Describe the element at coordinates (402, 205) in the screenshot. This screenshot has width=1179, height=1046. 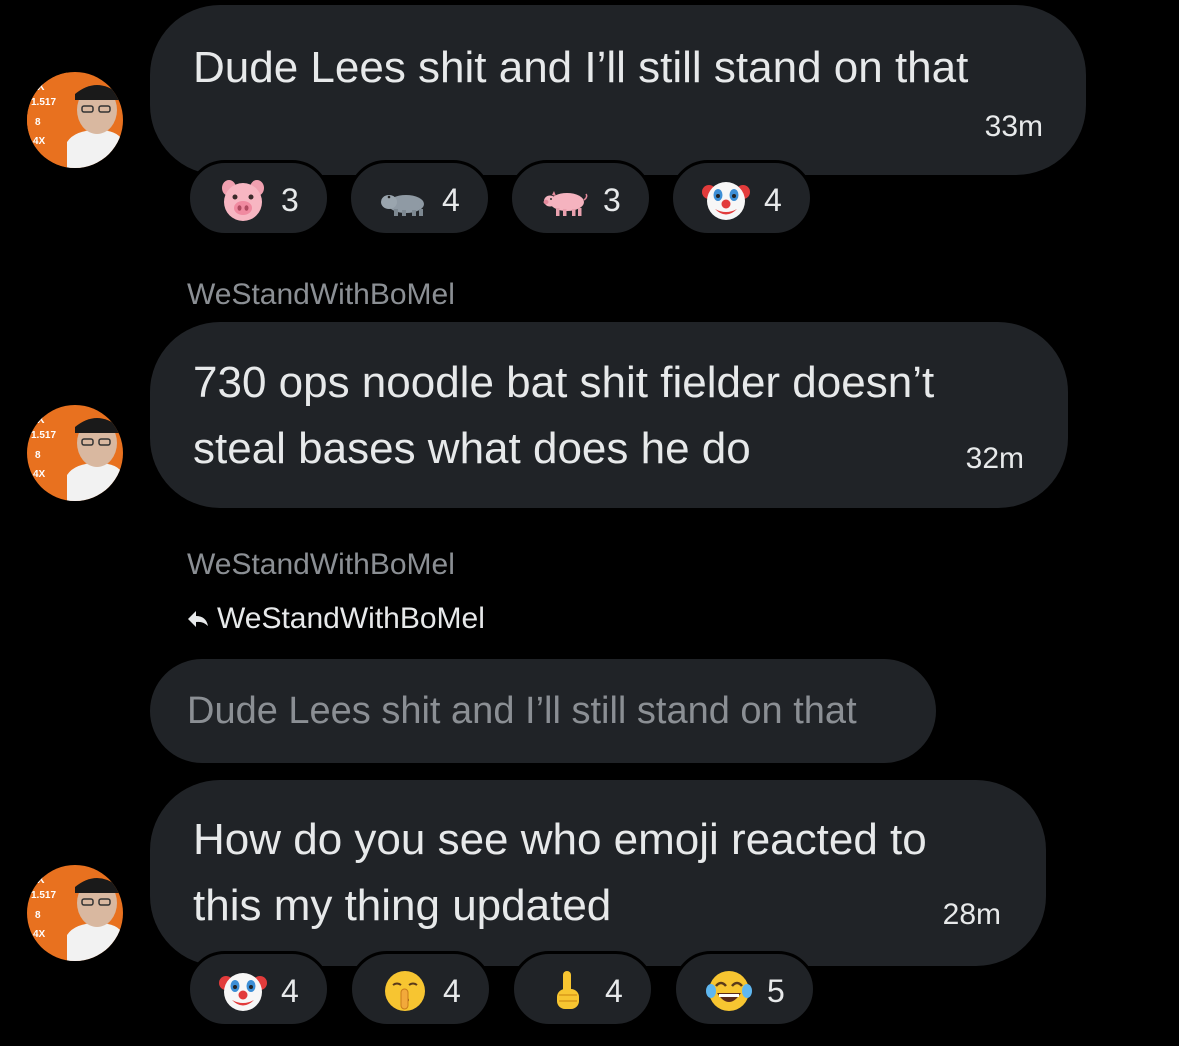
I see `hippopotamus-icon` at that location.